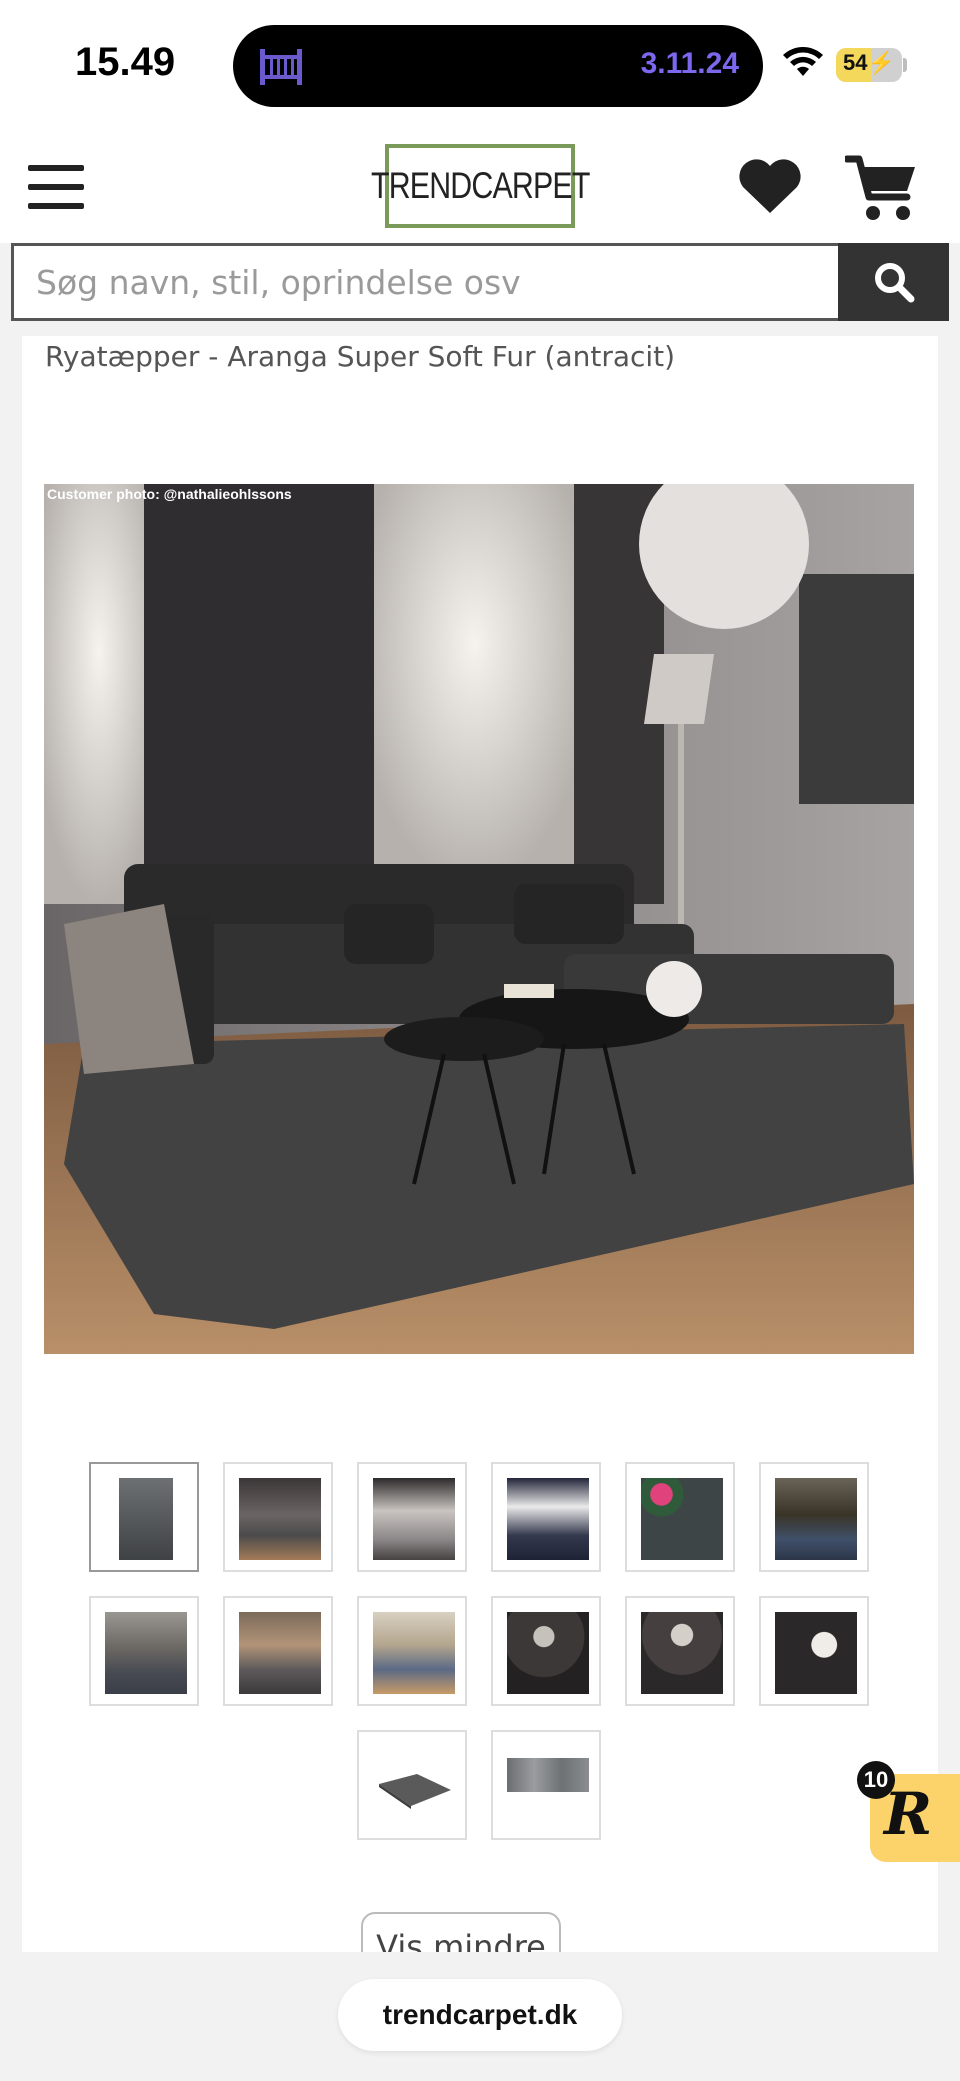 This screenshot has height=2081, width=960. Describe the element at coordinates (770, 186) in the screenshot. I see `heart-icon` at that location.